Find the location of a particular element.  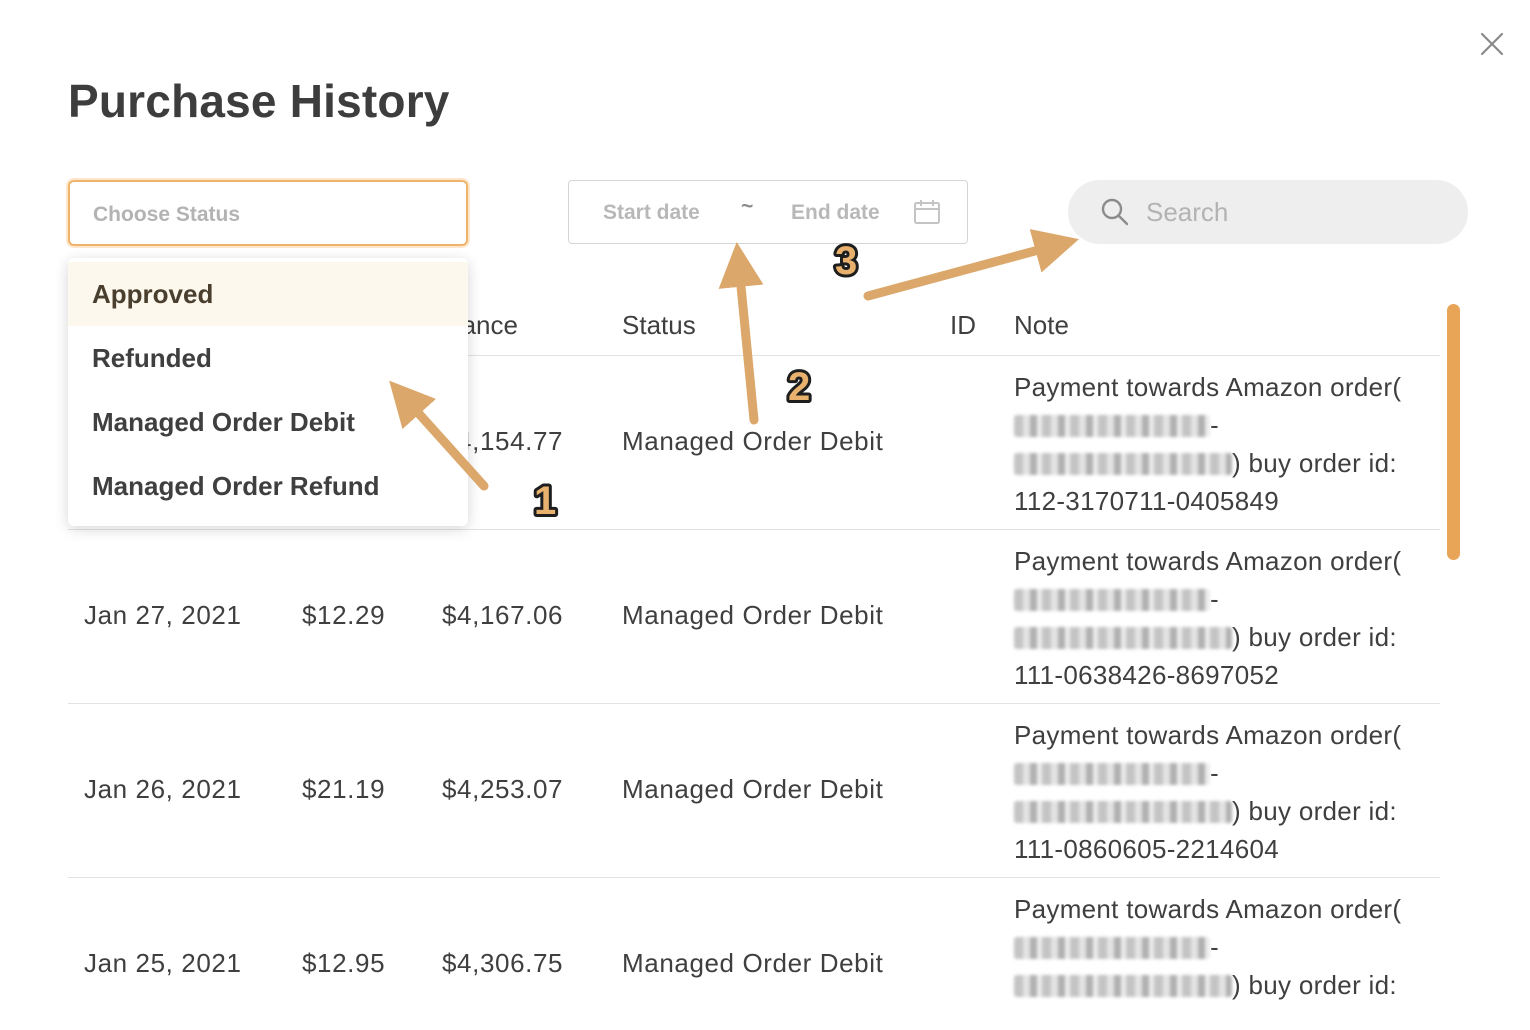

date-cell: Jan 26, 2021 is located at coordinates (163, 789).